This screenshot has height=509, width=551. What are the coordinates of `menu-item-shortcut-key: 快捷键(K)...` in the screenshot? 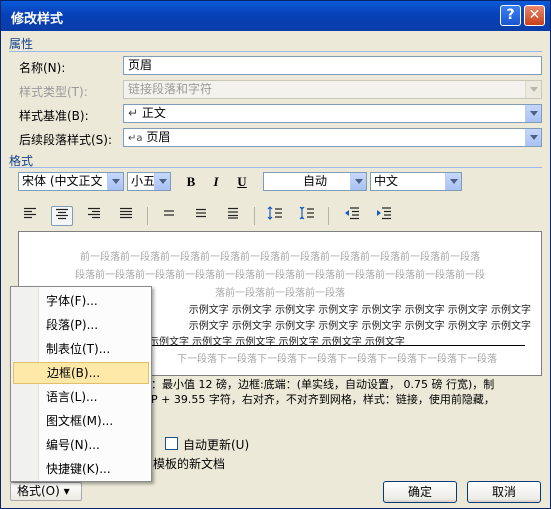 It's located at (81, 469).